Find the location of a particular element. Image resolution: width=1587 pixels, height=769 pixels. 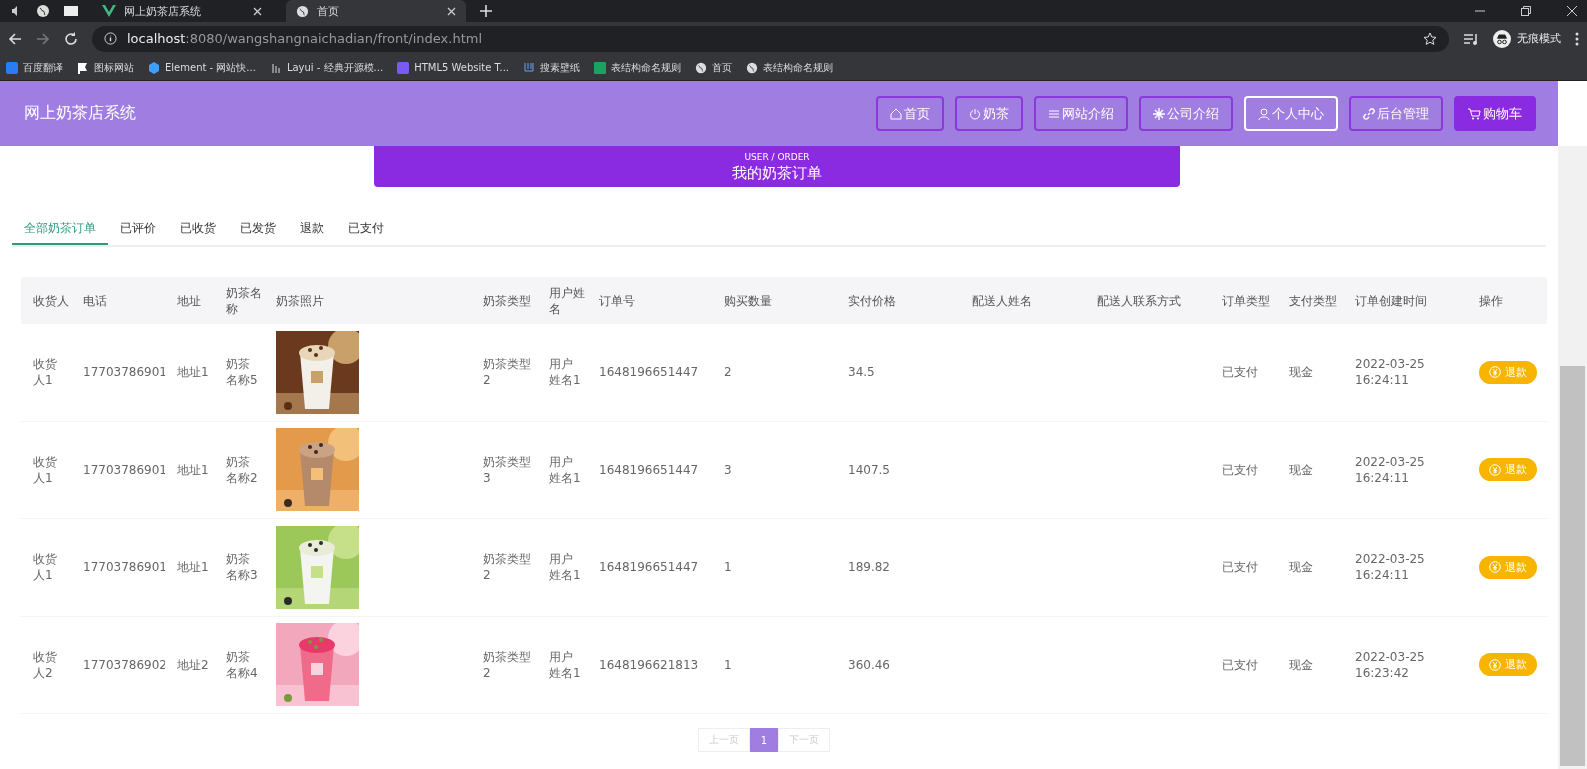

table-cell-text: 奶茶类型2 is located at coordinates (507, 567).